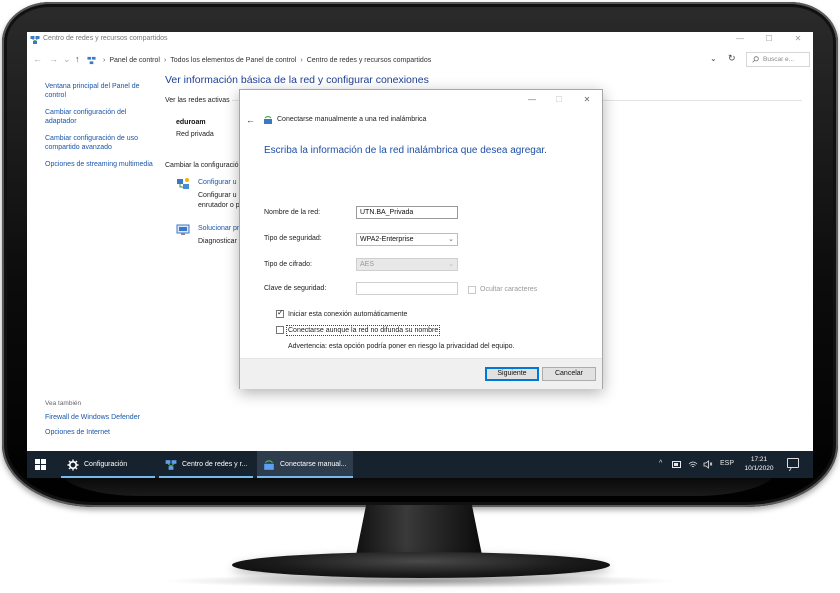 The height and width of the screenshot is (593, 840). Describe the element at coordinates (292, 212) in the screenshot. I see `network-name-label: Nombre de la red:` at that location.